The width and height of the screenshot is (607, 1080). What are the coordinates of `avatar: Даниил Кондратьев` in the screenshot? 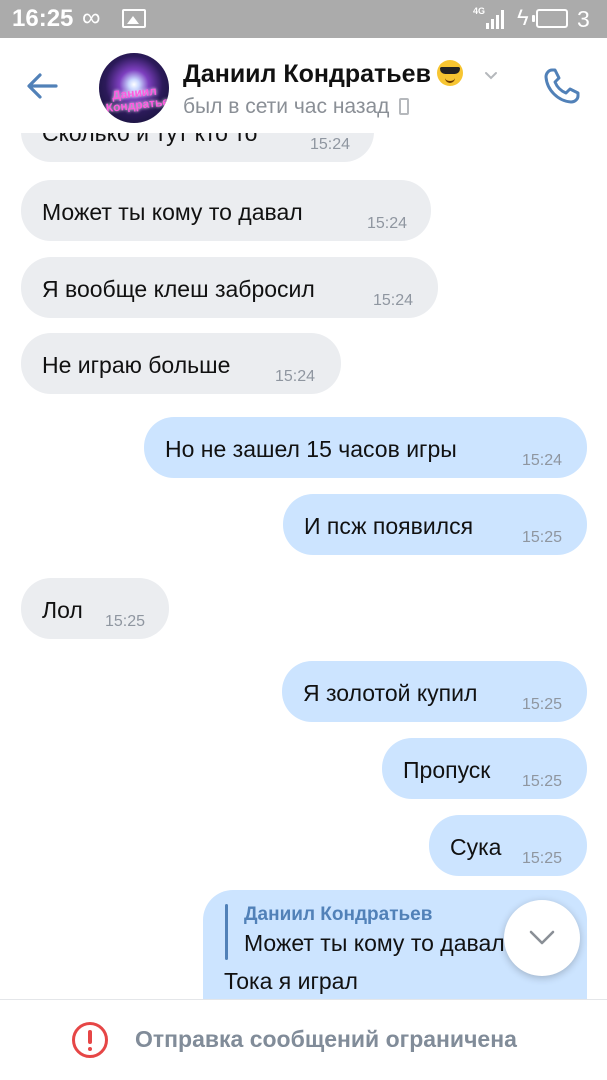 It's located at (134, 88).